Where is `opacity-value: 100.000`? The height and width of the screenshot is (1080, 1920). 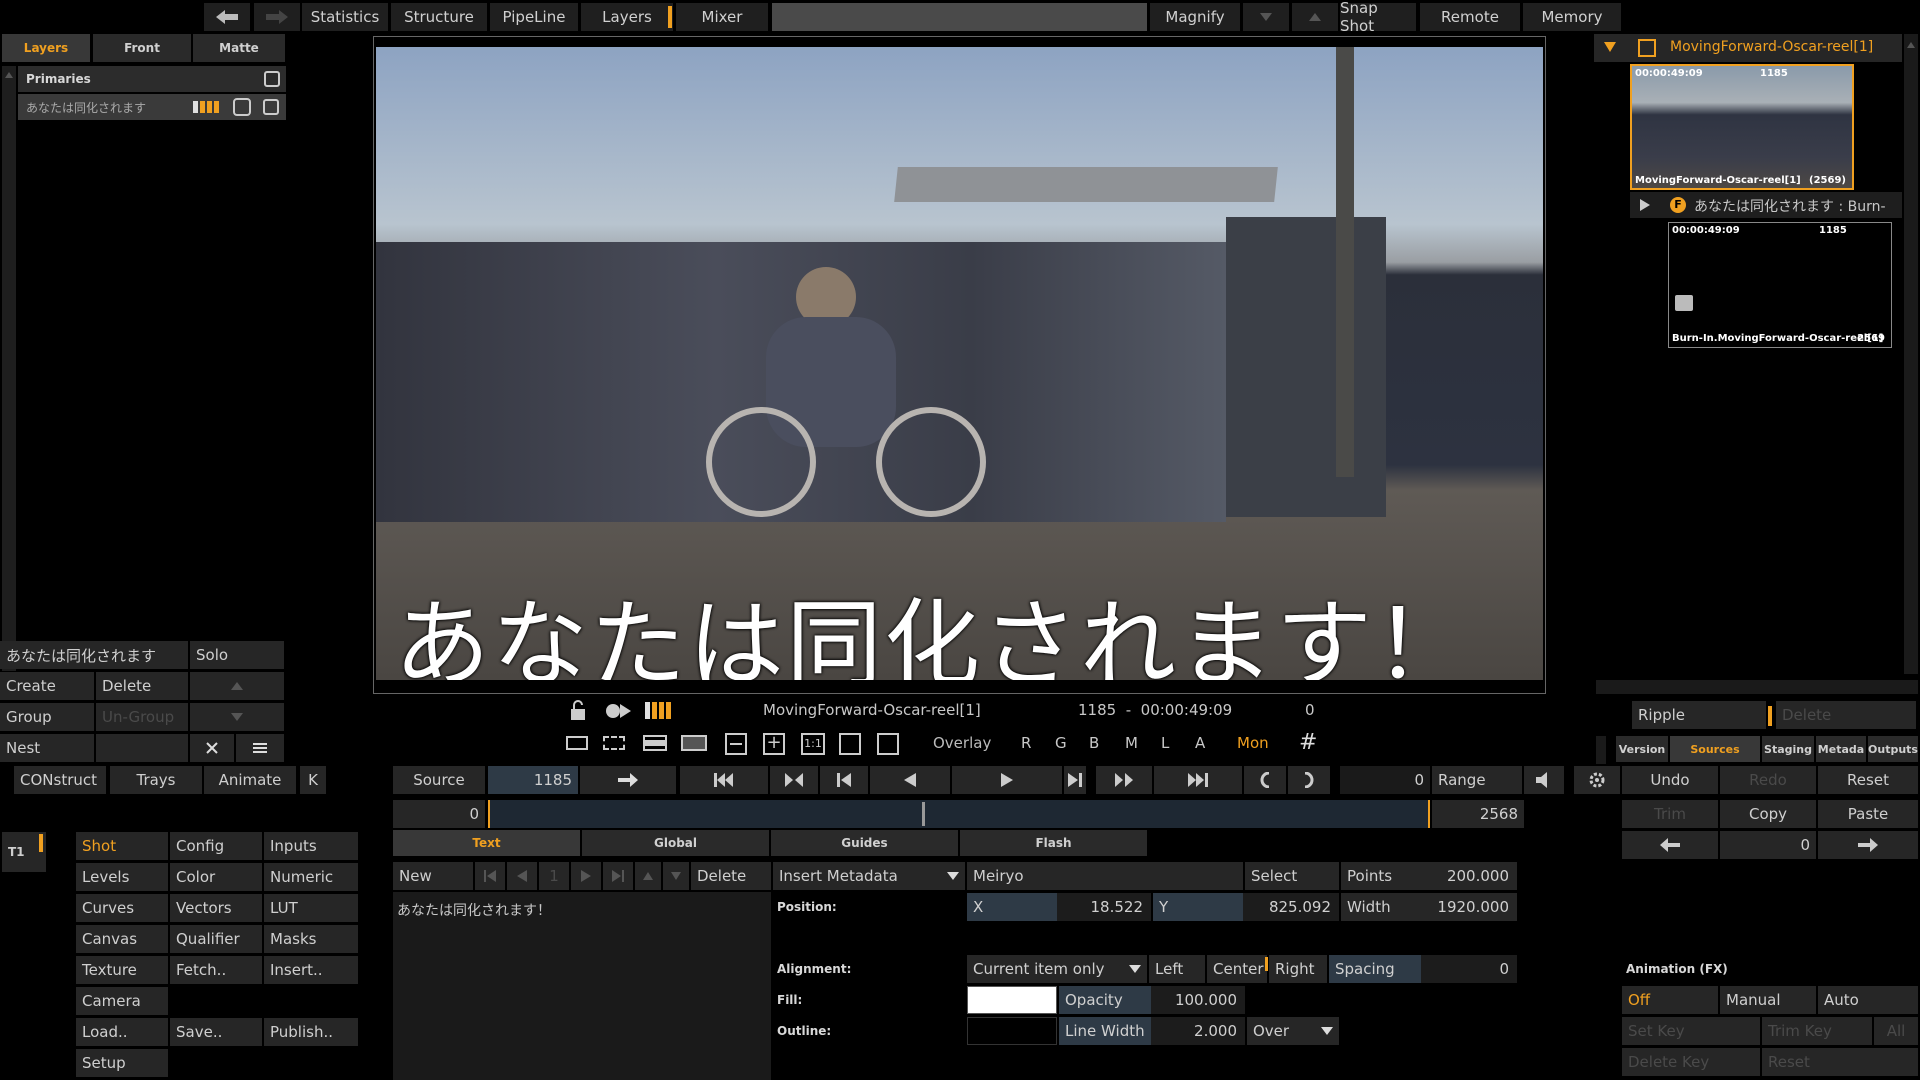
opacity-value: 100.000 is located at coordinates (1198, 1000).